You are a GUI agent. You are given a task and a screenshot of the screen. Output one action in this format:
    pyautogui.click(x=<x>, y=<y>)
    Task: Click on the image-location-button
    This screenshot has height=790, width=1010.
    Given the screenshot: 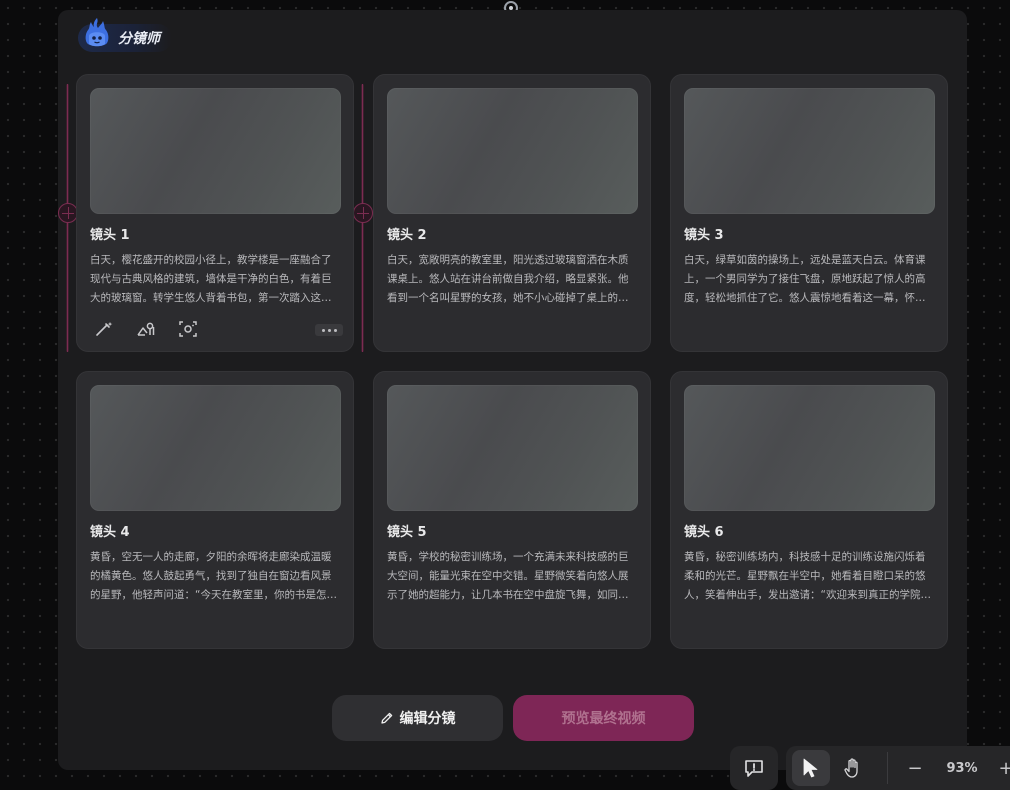 What is the action you would take?
    pyautogui.click(x=146, y=329)
    